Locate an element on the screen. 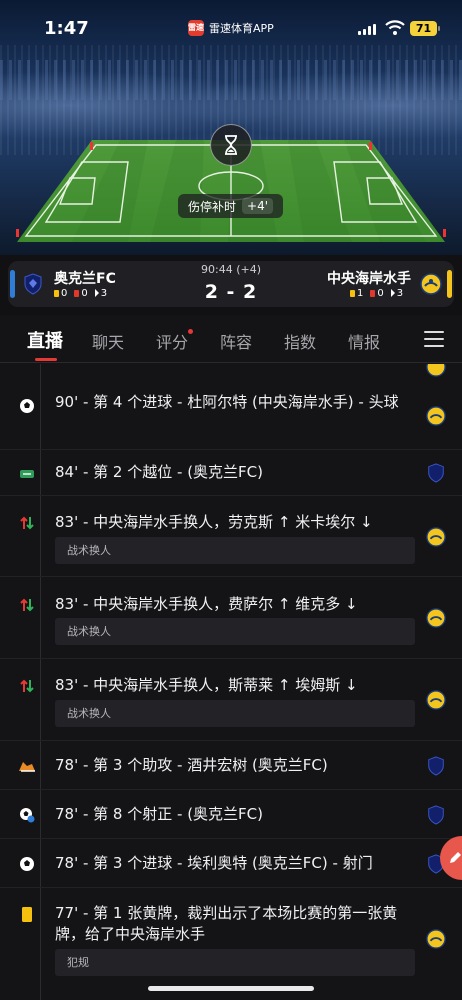  away-team-name: 中央海岸水手 is located at coordinates (362, 278).